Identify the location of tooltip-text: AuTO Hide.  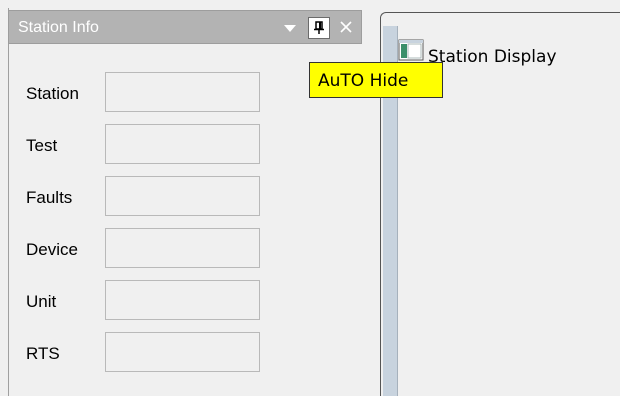
(363, 81).